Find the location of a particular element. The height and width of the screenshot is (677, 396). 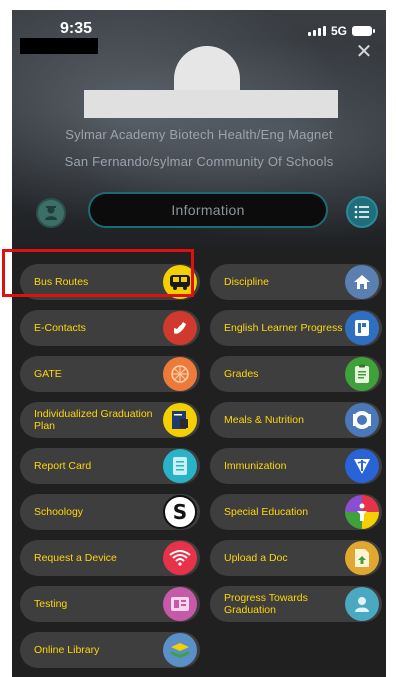

tile-individualized-graduation-plan: Individualized Graduation Plan is located at coordinates (110, 420).